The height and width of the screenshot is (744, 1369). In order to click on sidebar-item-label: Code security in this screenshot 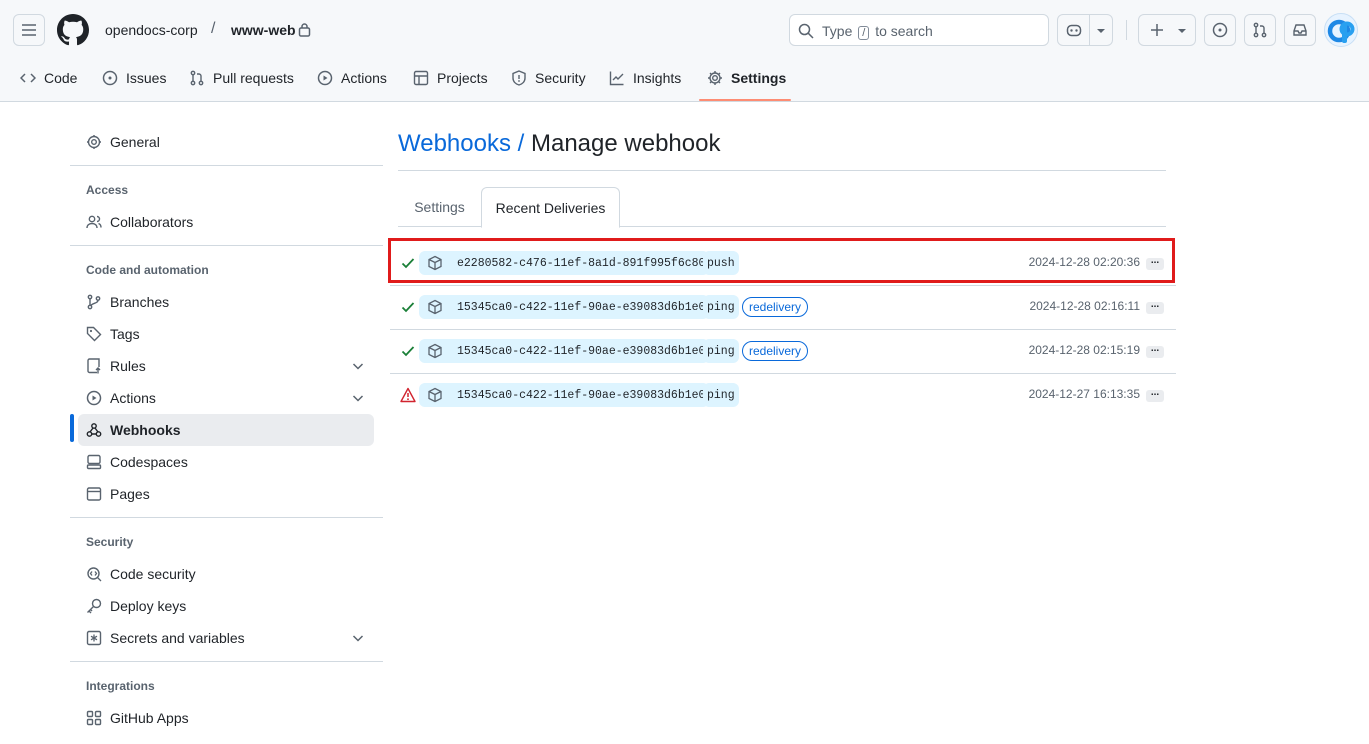, I will do `click(153, 574)`.